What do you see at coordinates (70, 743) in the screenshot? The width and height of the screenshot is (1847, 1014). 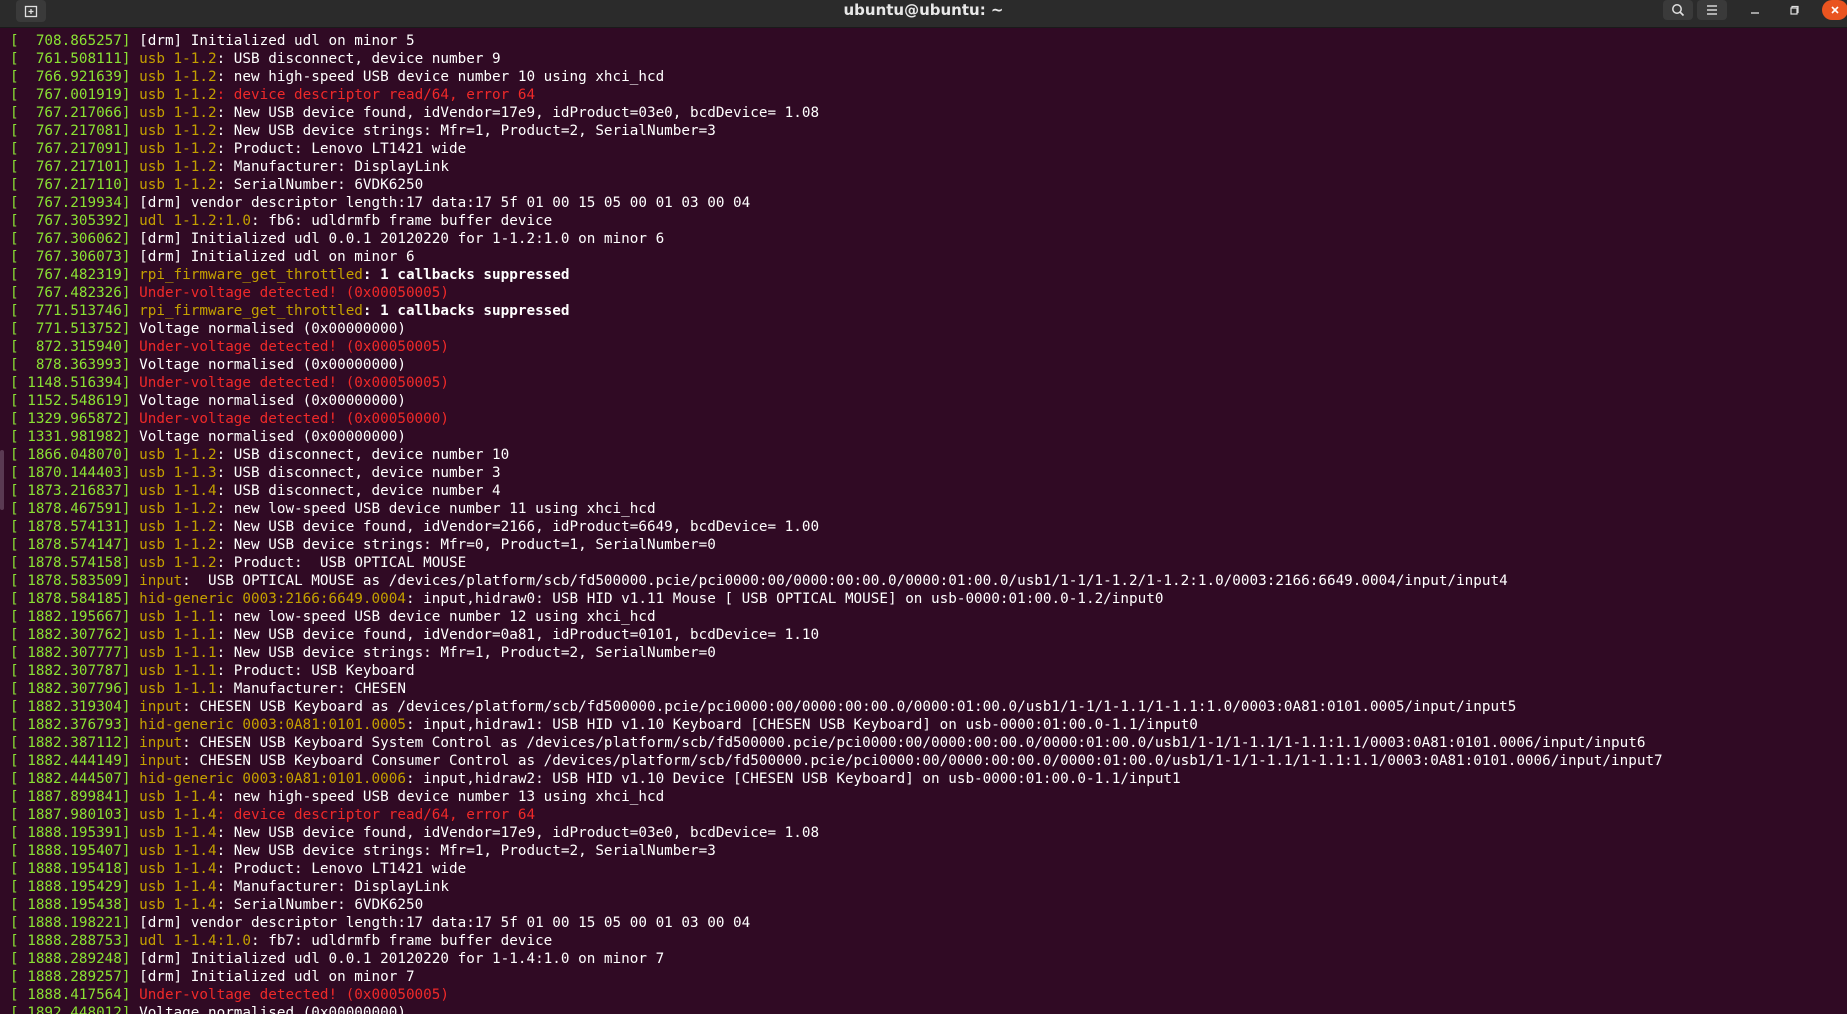 I see `log-timestamp: [ 1882.387112]` at bounding box center [70, 743].